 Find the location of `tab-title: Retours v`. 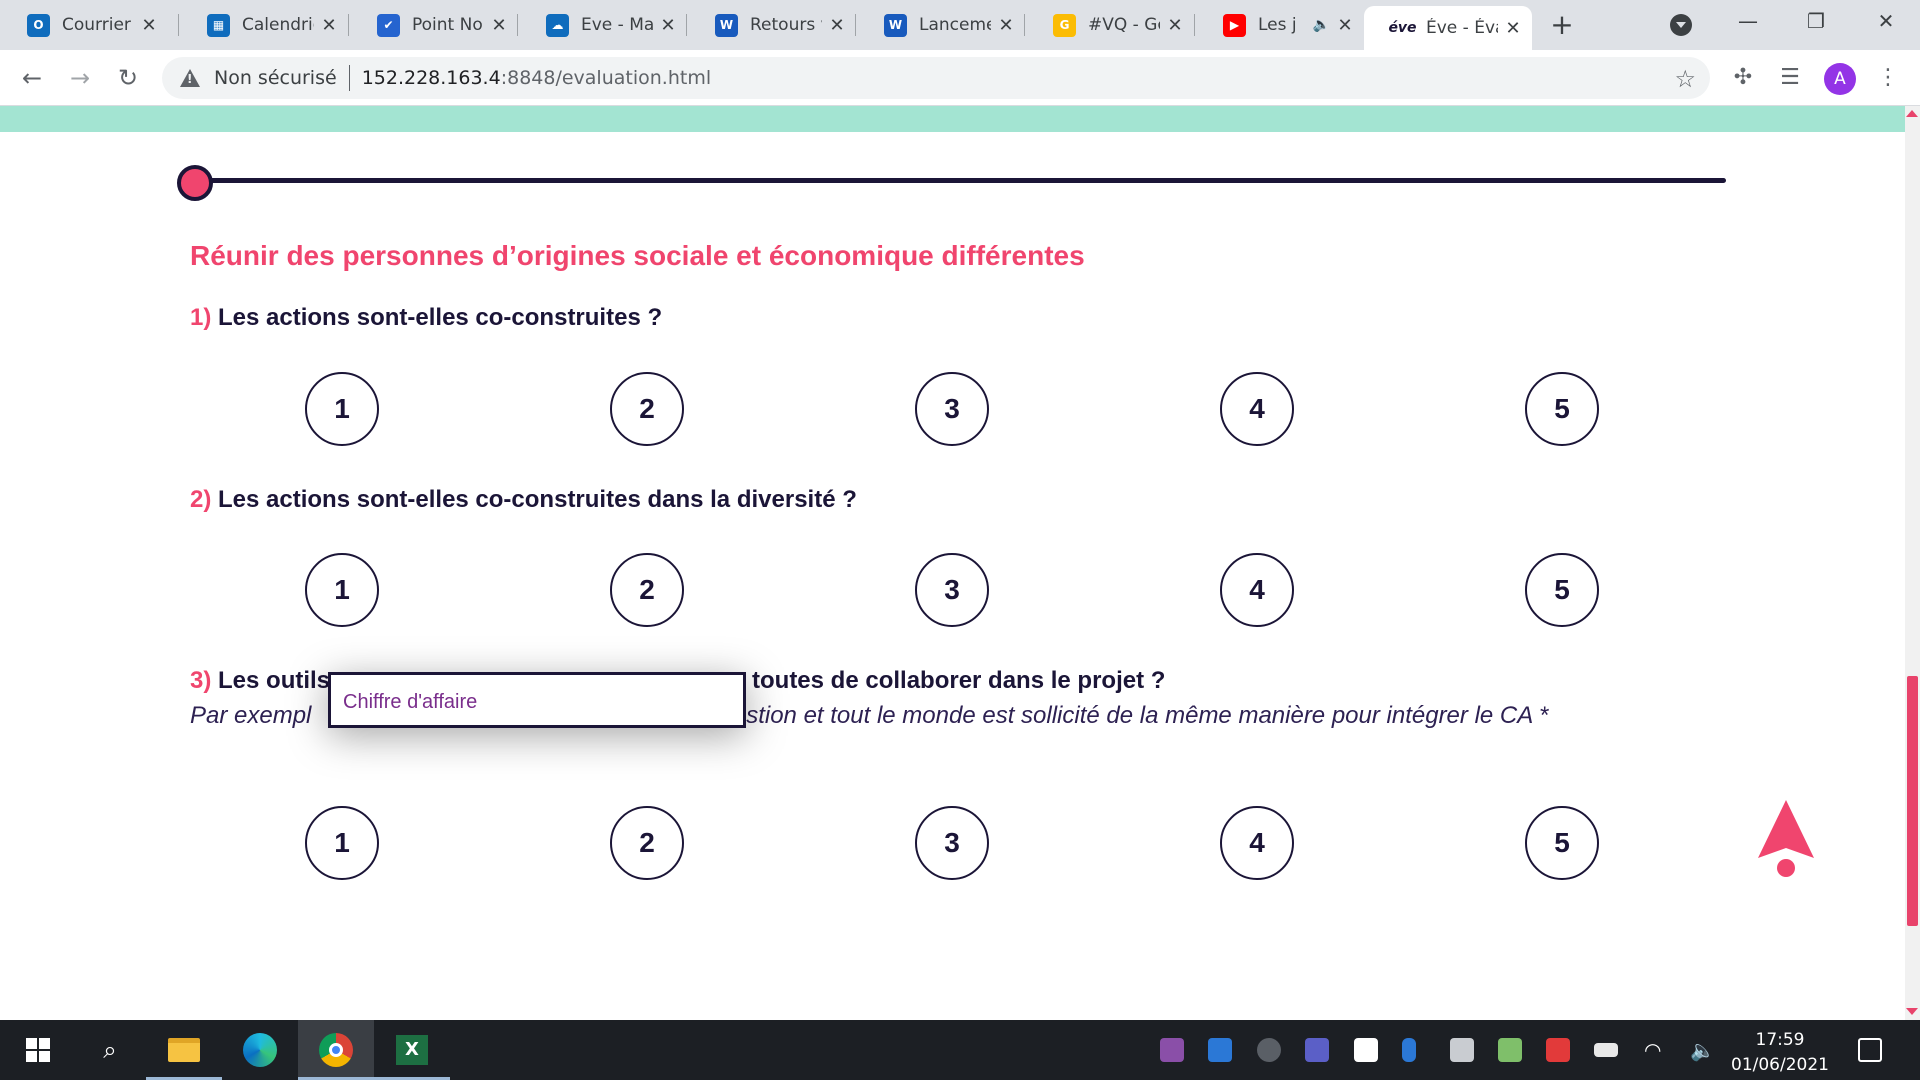

tab-title: Retours v is located at coordinates (786, 25).